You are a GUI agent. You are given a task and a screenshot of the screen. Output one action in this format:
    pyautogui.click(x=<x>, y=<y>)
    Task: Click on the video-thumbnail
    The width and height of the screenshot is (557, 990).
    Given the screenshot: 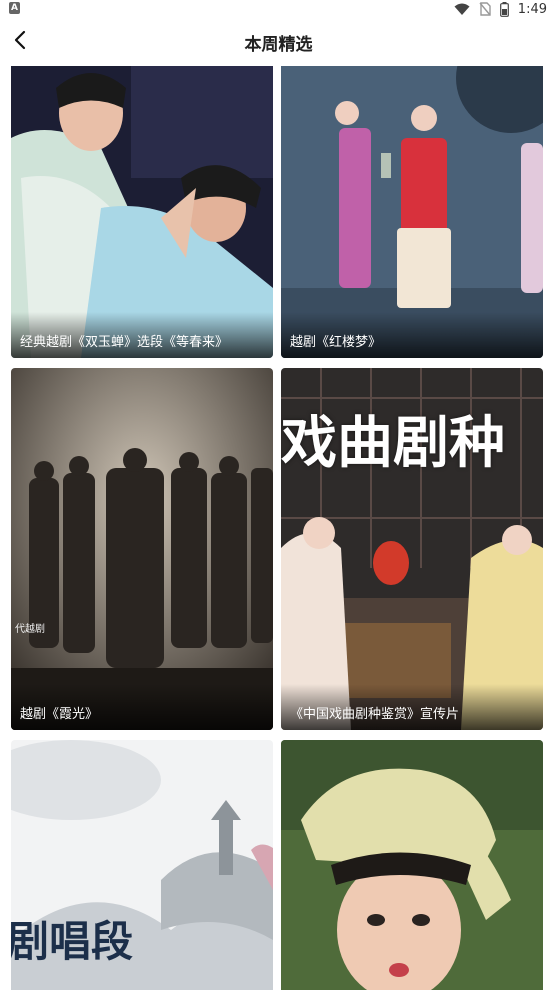 What is the action you would take?
    pyautogui.click(x=412, y=865)
    